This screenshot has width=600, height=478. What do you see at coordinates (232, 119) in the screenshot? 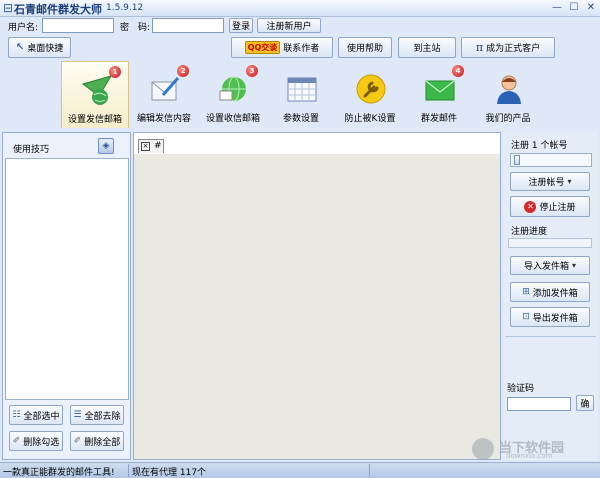
I see `tool-label: 设置收信邮箱` at bounding box center [232, 119].